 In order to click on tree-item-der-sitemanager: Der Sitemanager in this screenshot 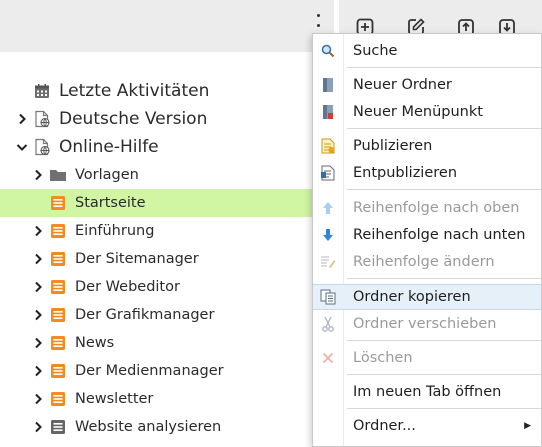, I will do `click(167, 259)`.